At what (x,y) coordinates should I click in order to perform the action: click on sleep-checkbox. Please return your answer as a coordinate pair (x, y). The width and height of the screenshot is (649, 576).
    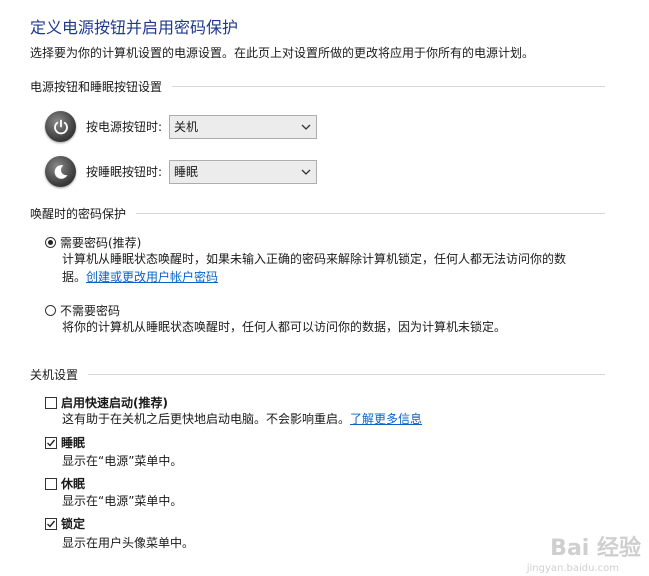
    Looking at the image, I should click on (51, 442).